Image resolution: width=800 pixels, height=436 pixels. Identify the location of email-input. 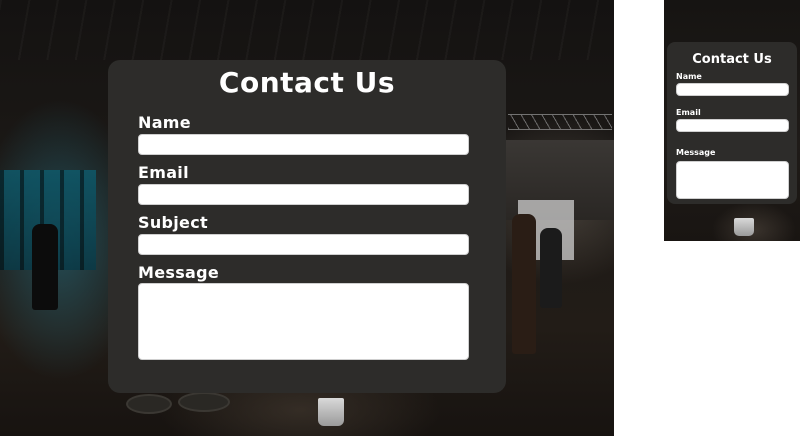
(303, 194).